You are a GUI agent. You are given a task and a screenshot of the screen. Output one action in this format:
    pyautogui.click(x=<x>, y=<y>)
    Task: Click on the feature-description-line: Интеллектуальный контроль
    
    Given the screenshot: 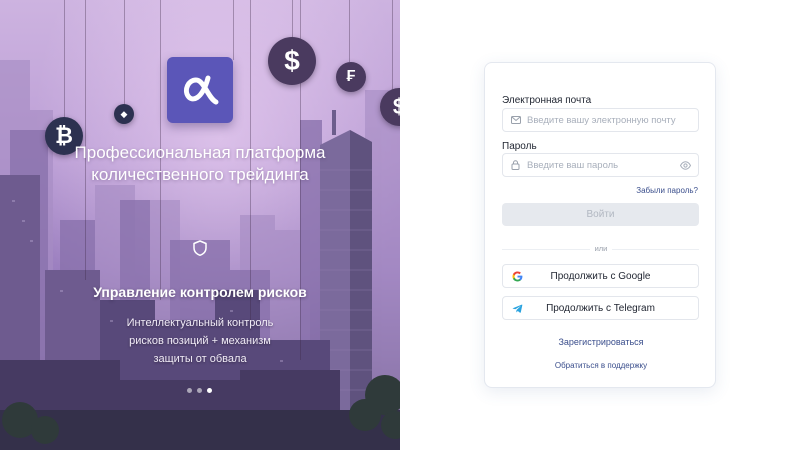 What is the action you would take?
    pyautogui.click(x=200, y=323)
    